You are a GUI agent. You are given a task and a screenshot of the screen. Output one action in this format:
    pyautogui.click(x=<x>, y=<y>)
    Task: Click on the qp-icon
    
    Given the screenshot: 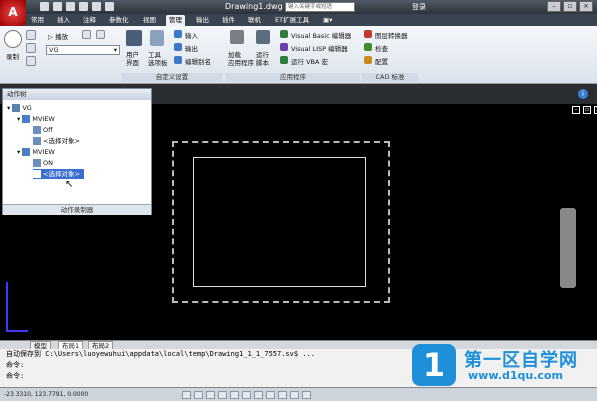 What is the action you would take?
    pyautogui.click(x=294, y=395)
    